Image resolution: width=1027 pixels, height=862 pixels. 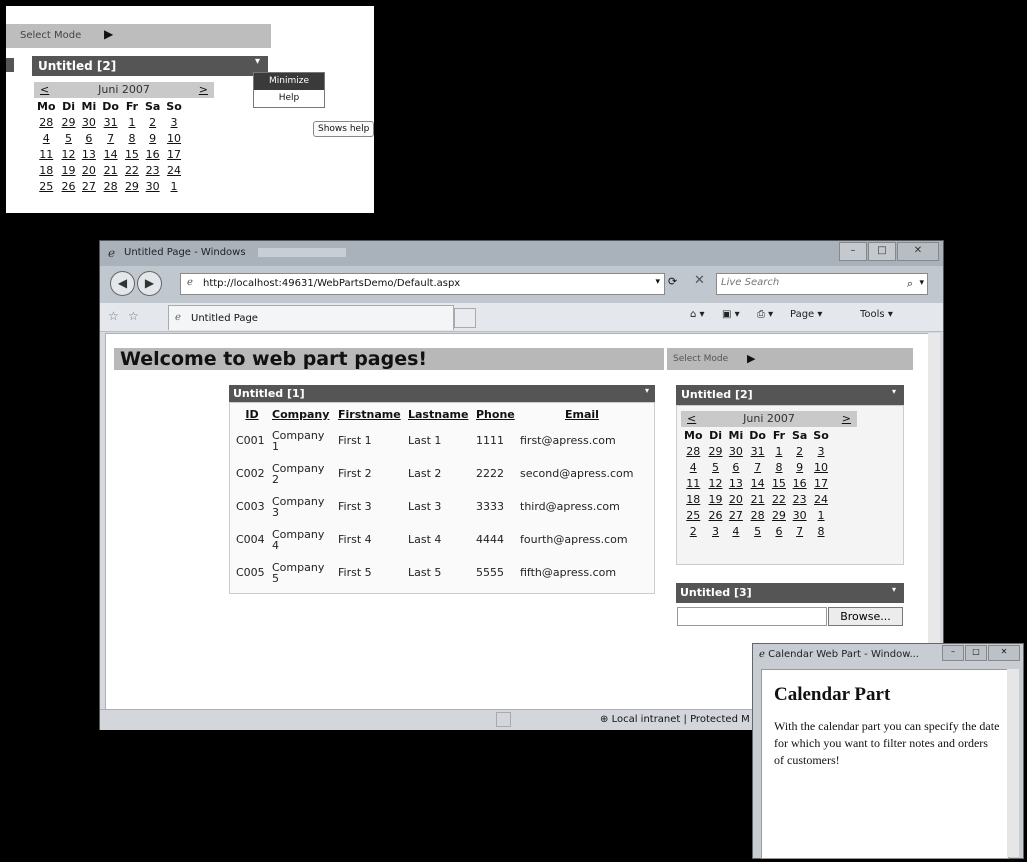 I want to click on minimize-button: –, so click(x=853, y=251).